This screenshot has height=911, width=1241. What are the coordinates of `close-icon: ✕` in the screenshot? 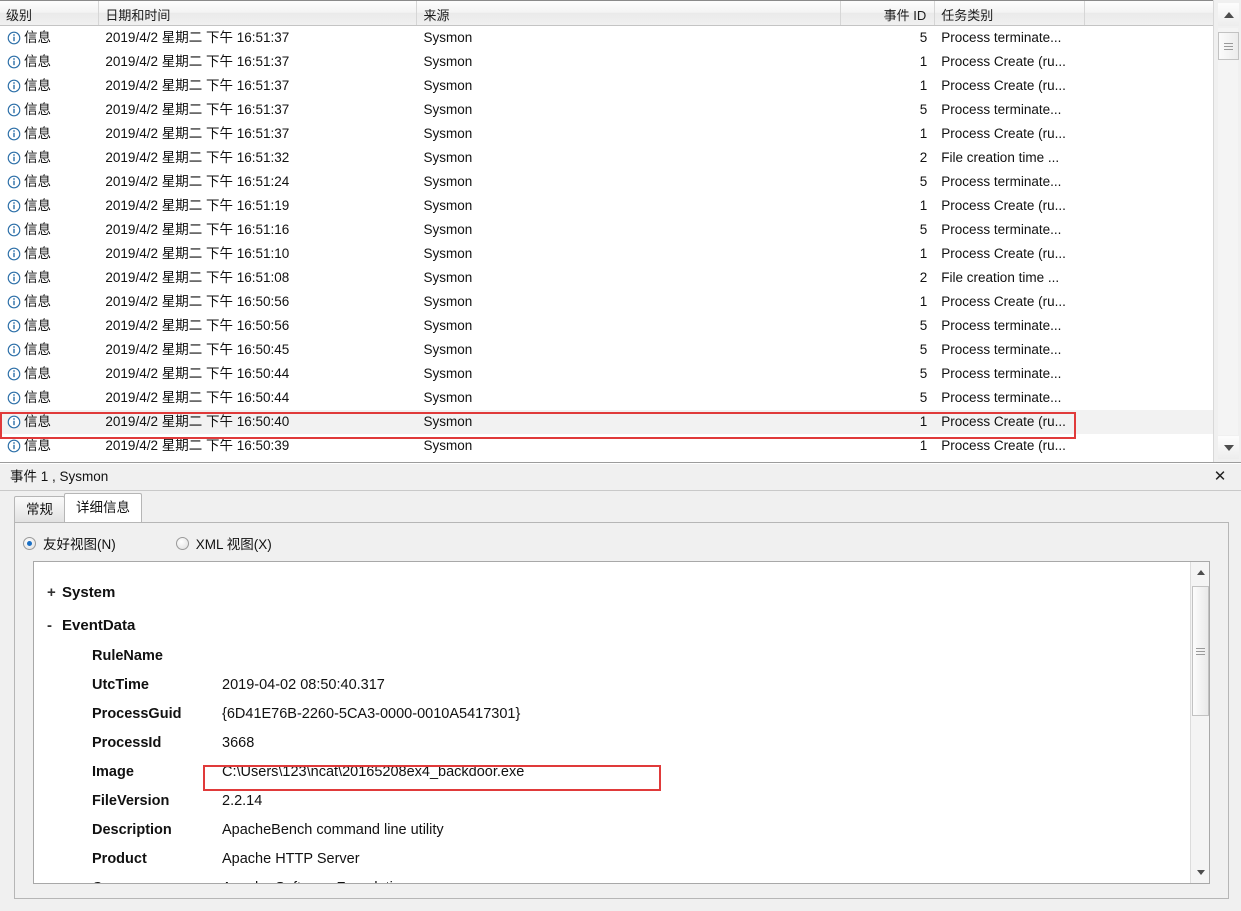 It's located at (1220, 477).